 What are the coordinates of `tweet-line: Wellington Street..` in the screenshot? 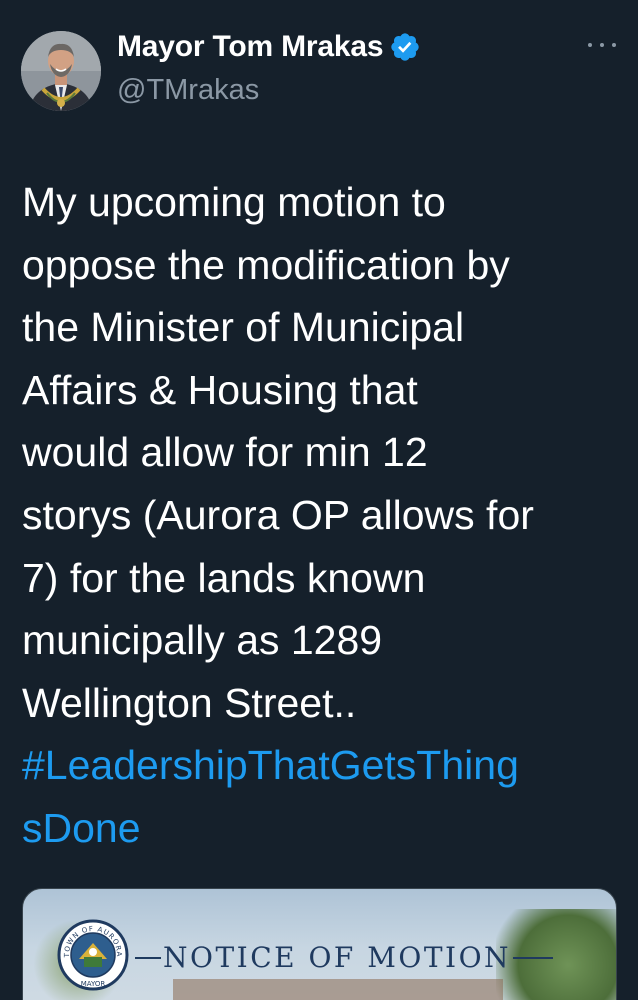 It's located at (189, 702).